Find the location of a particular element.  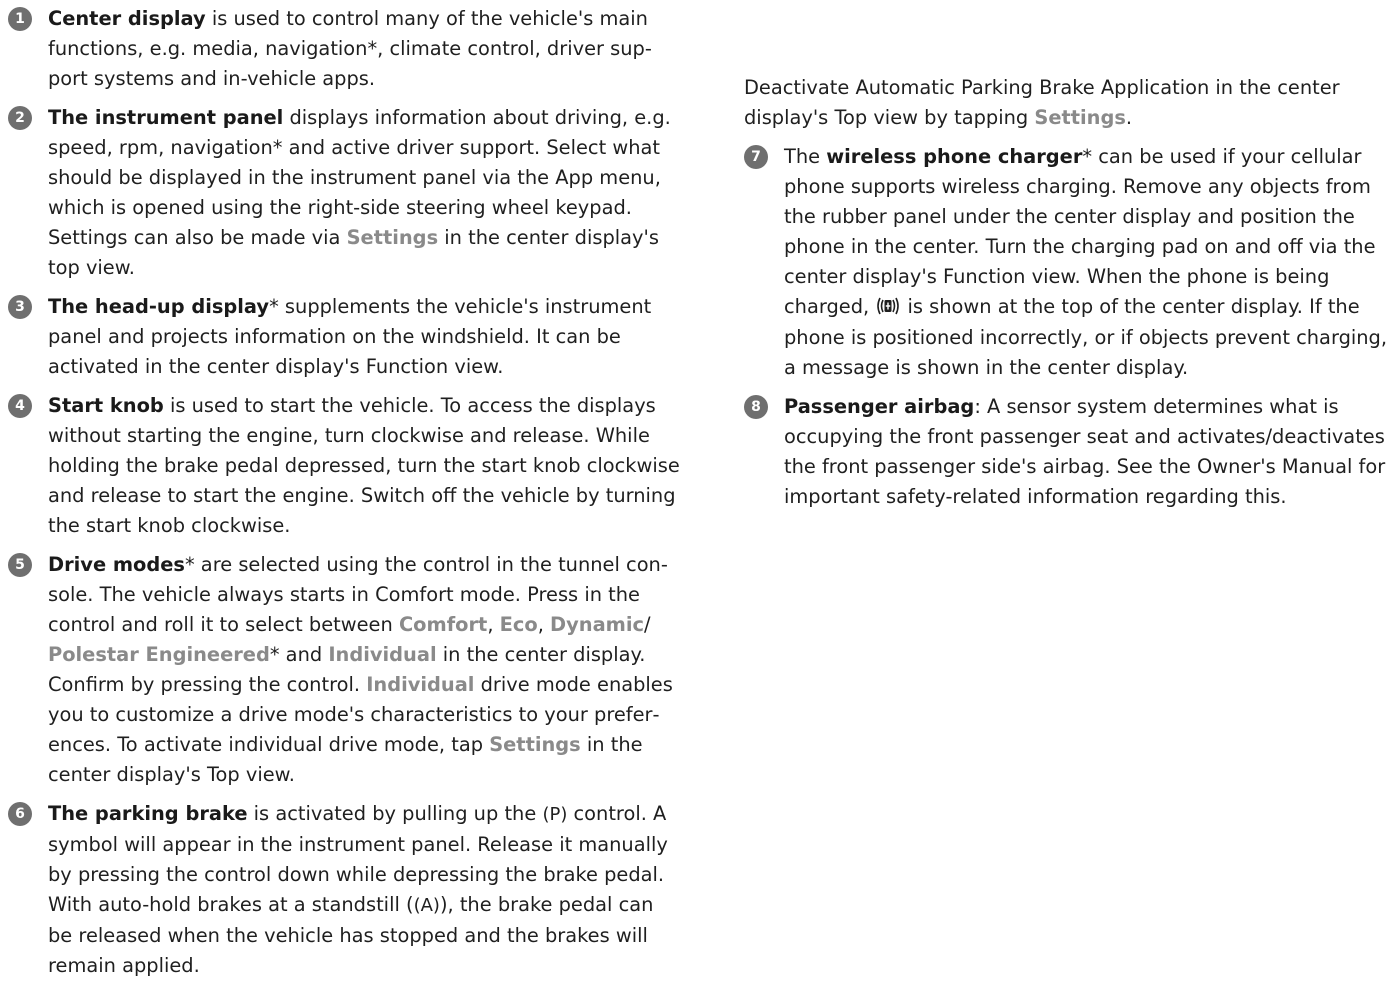

number-badge: 4 is located at coordinates (20, 406).